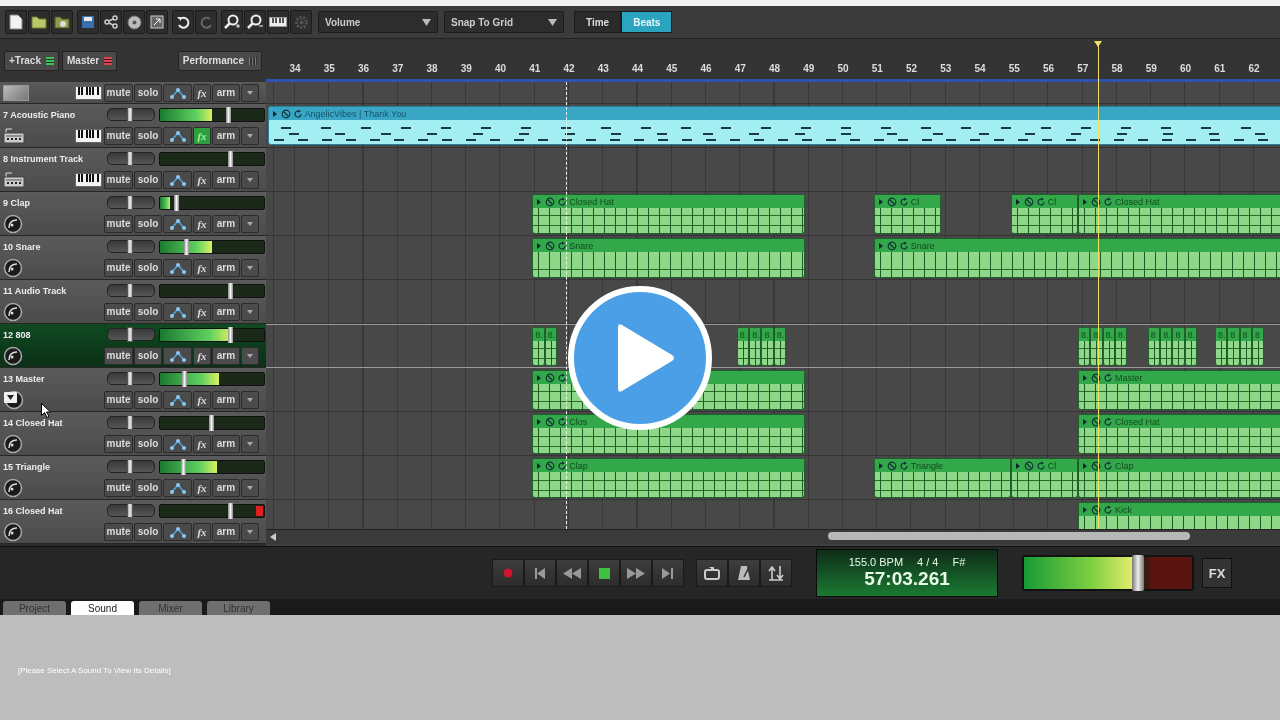  I want to click on metronome-icon, so click(744, 573).